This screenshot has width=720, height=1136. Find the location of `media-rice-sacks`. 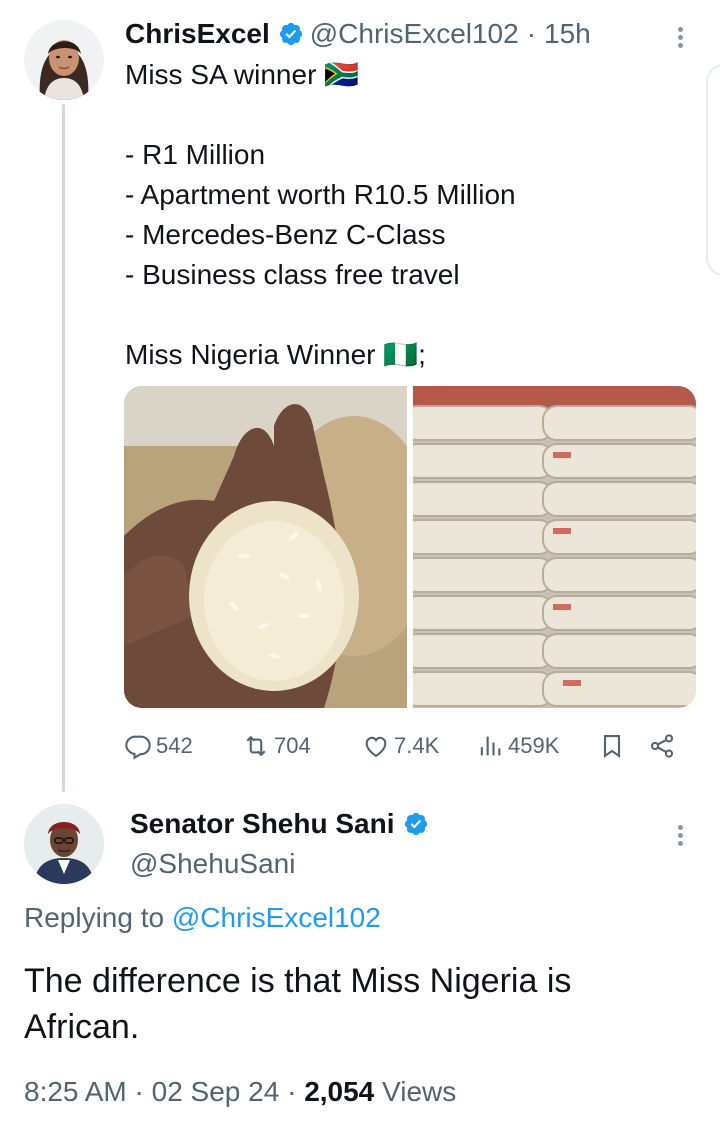

media-rice-sacks is located at coordinates (549, 547).